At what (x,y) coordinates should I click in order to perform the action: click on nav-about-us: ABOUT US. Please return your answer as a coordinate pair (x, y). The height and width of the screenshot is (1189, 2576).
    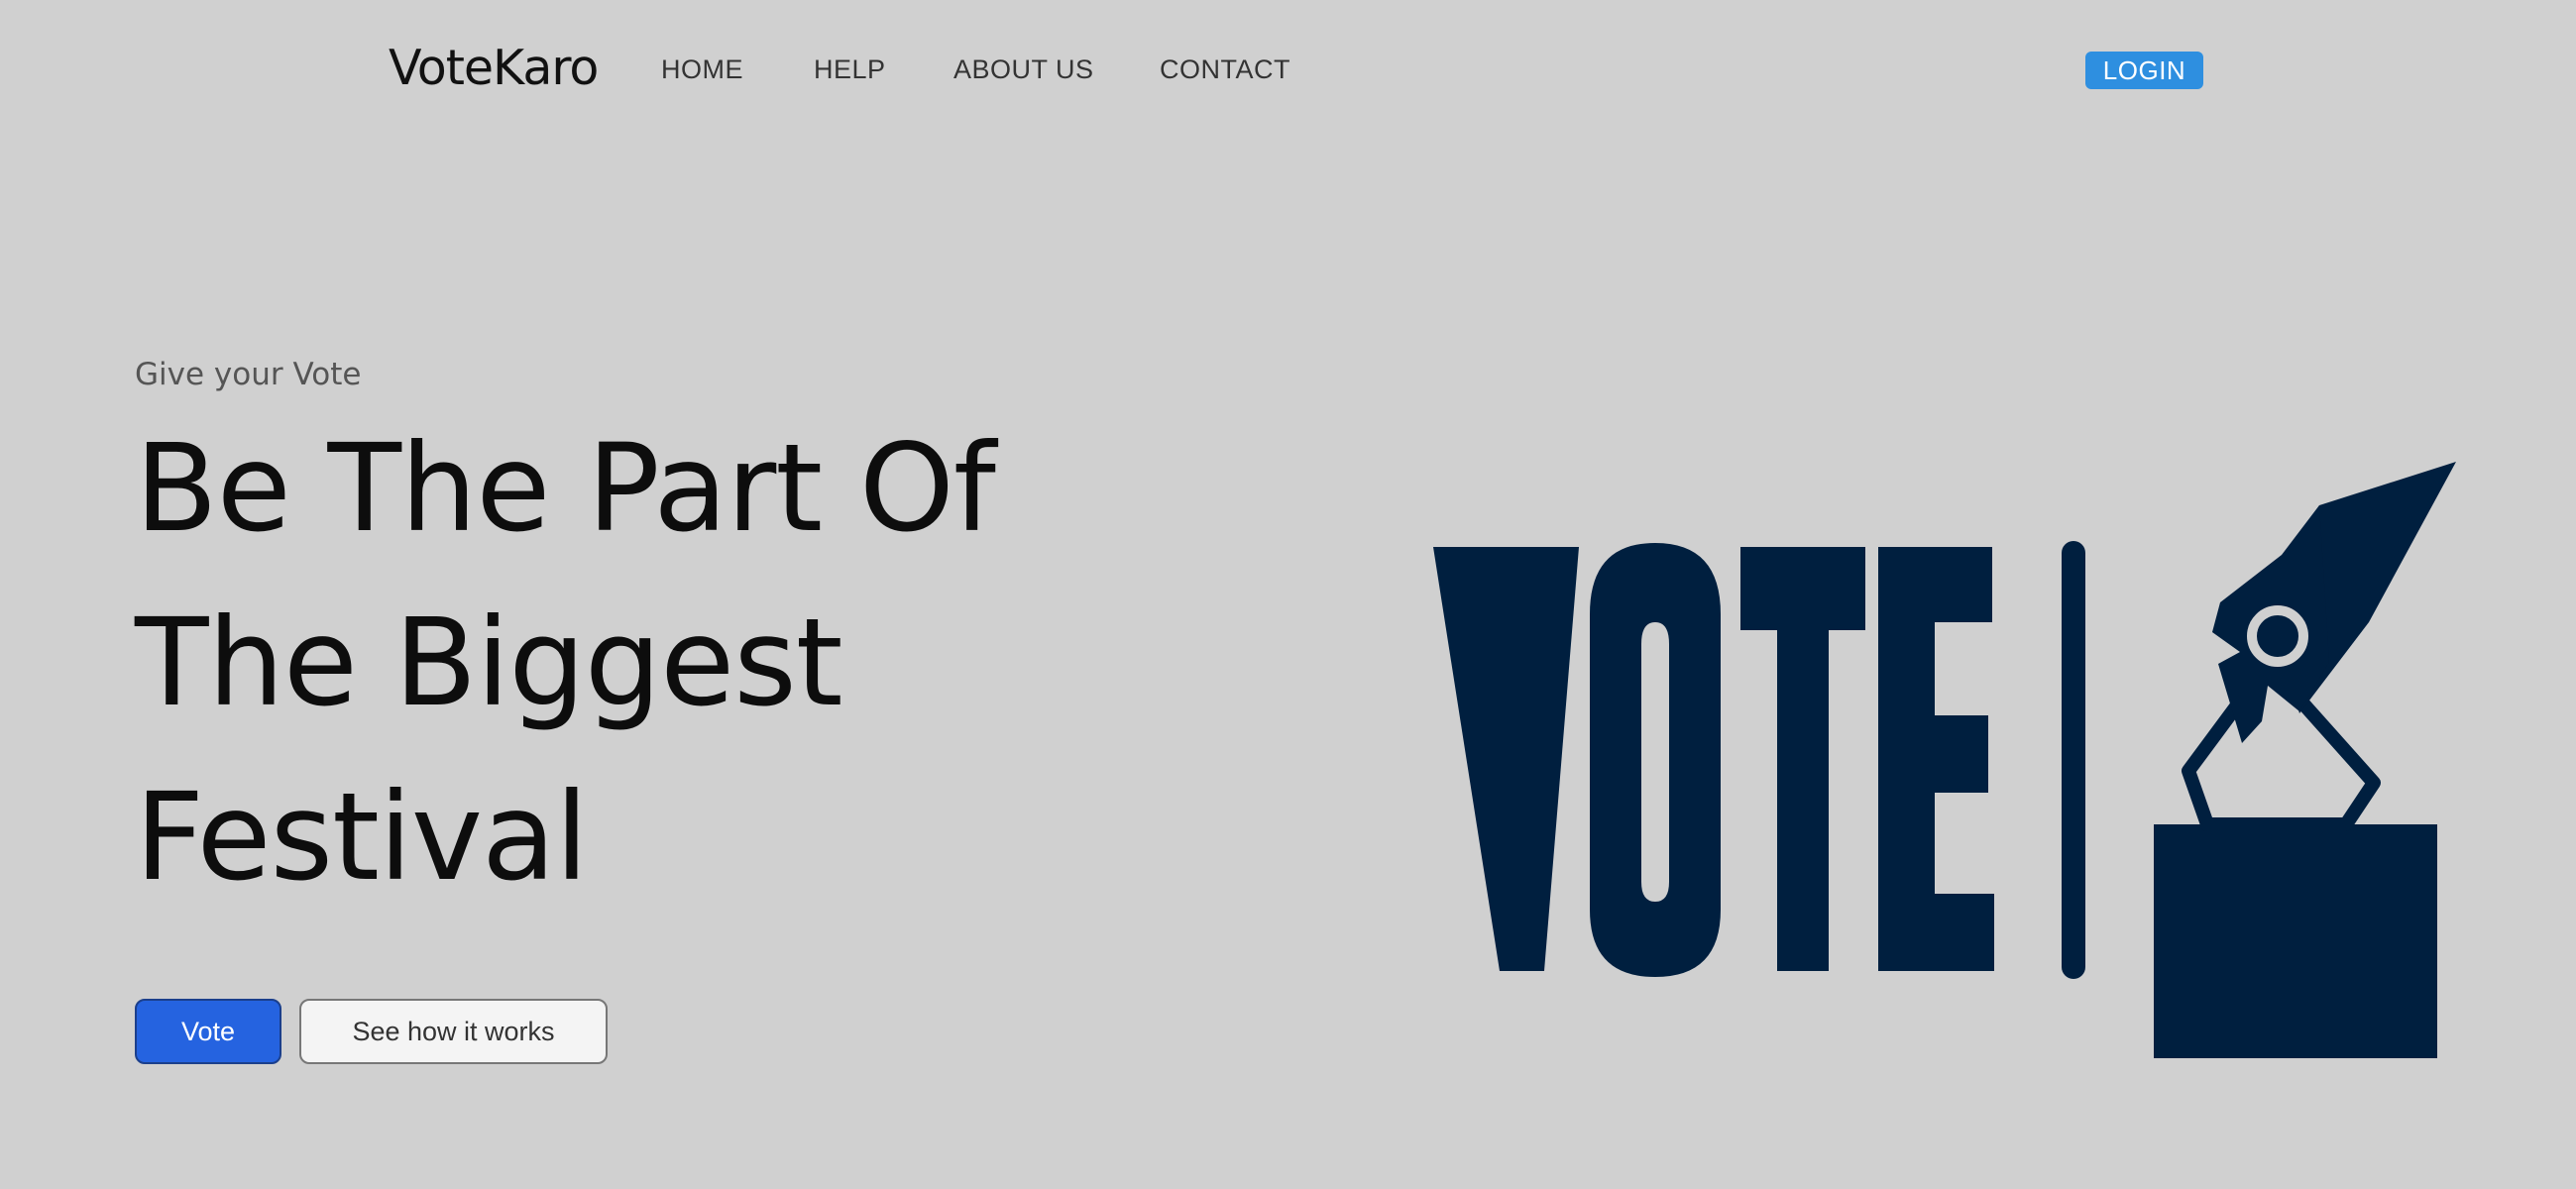
    Looking at the image, I should click on (1023, 69).